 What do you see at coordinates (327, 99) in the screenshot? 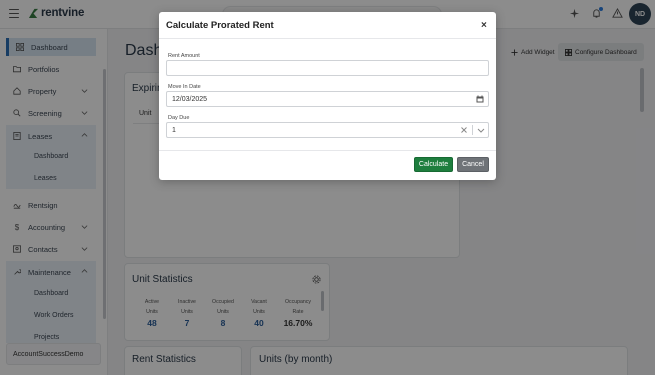
I see `move-in-date-input: 12/03/2025` at bounding box center [327, 99].